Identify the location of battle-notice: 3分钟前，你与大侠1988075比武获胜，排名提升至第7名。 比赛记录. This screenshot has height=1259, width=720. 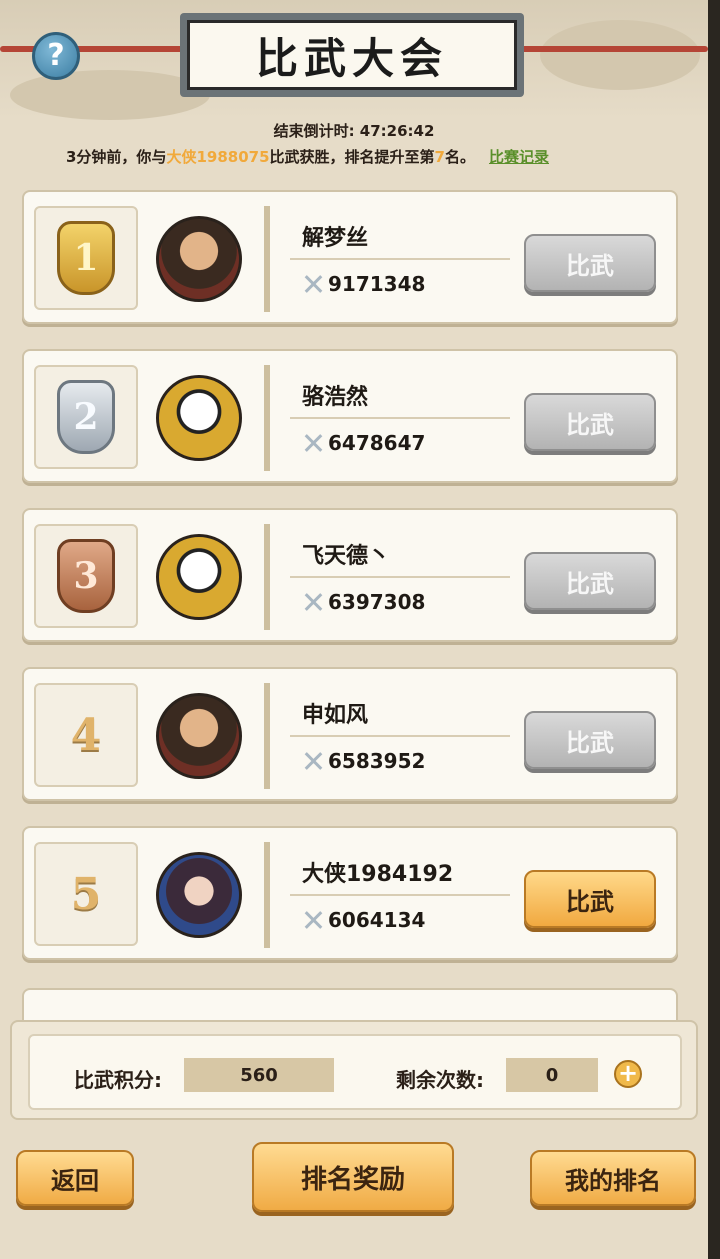
(307, 156).